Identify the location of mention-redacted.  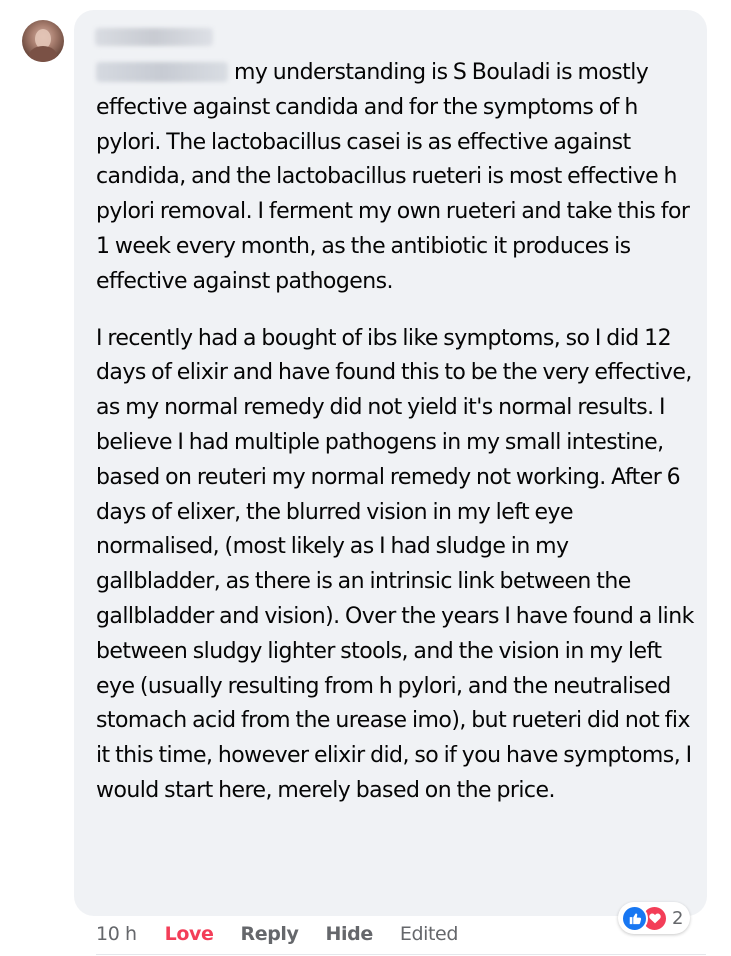
(162, 72).